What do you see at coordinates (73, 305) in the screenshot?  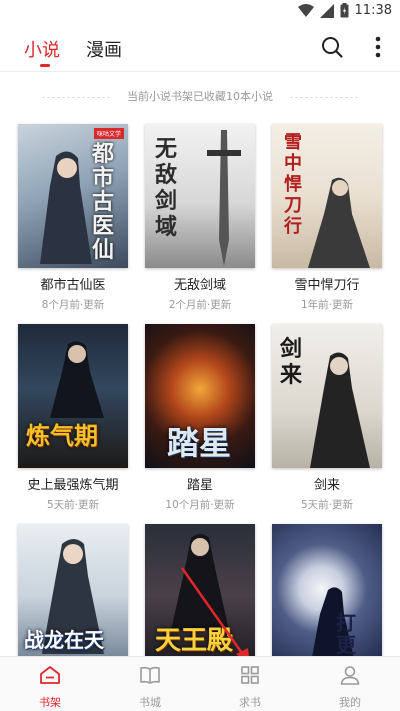 I see `book-update-time: 8个月前·更新` at bounding box center [73, 305].